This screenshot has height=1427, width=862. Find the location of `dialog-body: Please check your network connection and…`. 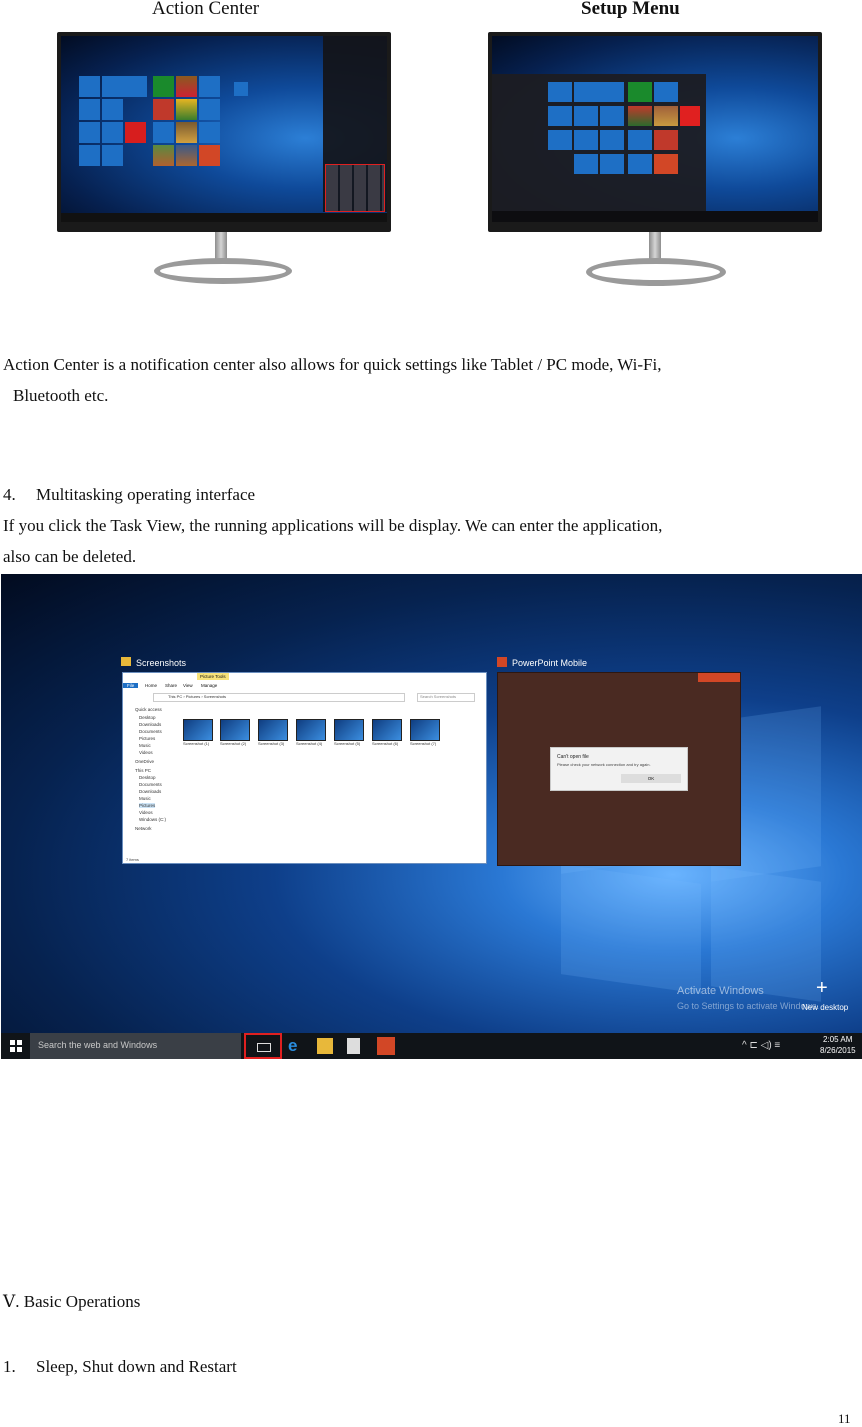

dialog-body: Please check your network connection and… is located at coordinates (604, 764).